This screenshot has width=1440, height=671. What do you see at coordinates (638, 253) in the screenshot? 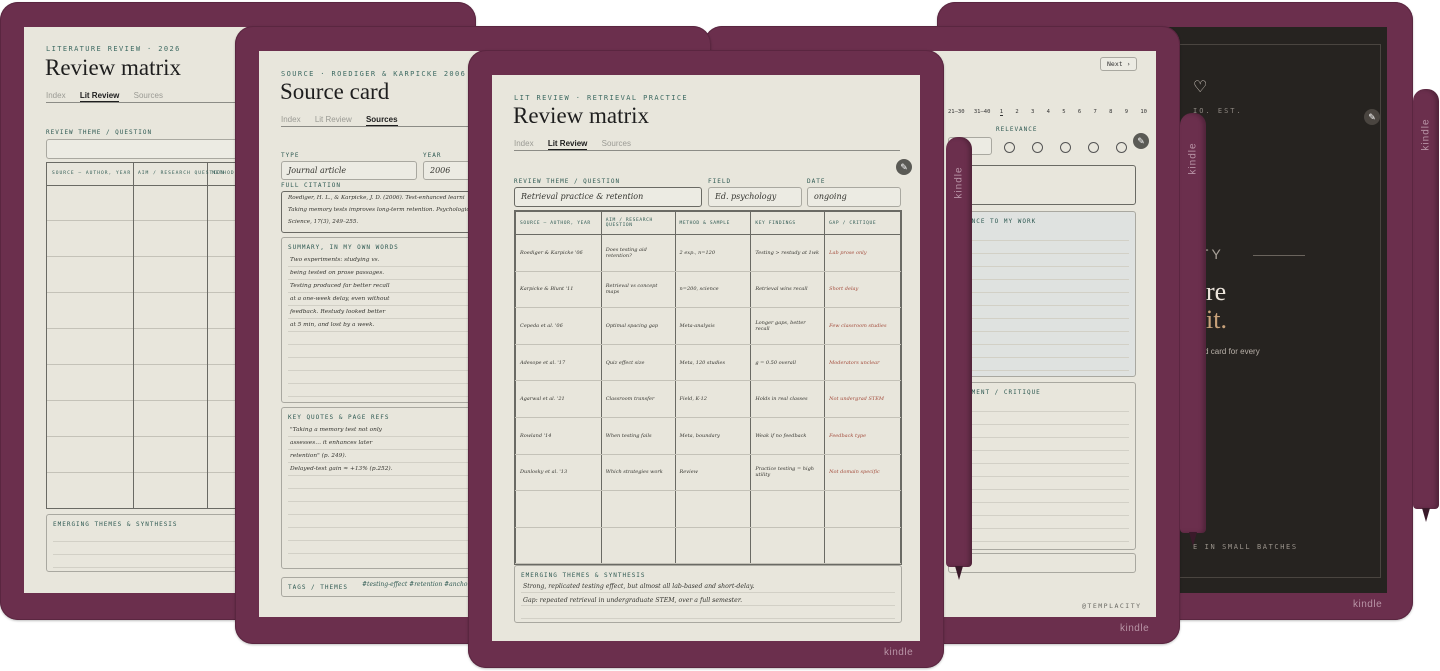
I see `matrix-cell: Does testing aid retention?` at bounding box center [638, 253].